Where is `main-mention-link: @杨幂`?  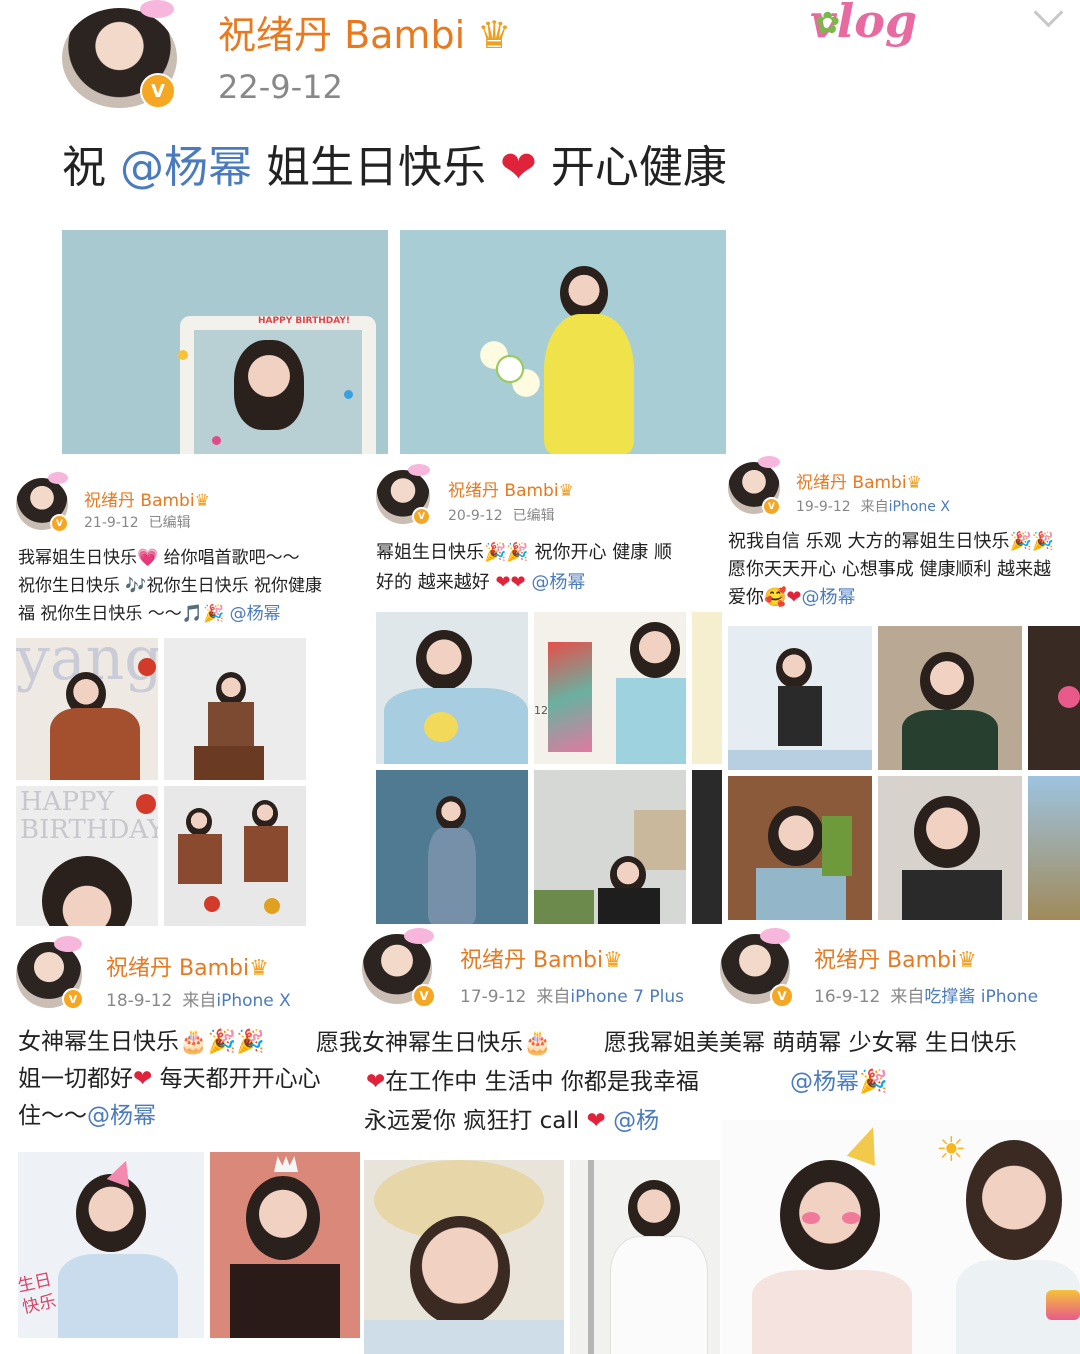
main-mention-link: @杨幂 is located at coordinates (186, 167).